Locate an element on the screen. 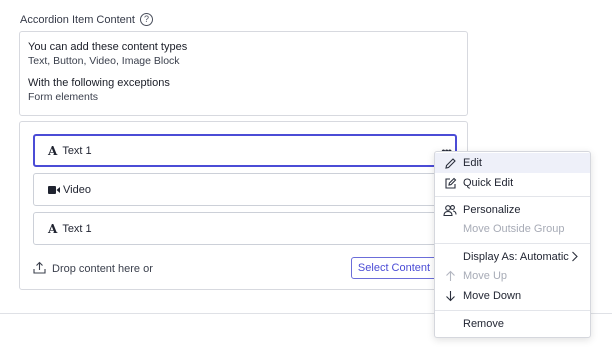  upload-icon is located at coordinates (39, 269).